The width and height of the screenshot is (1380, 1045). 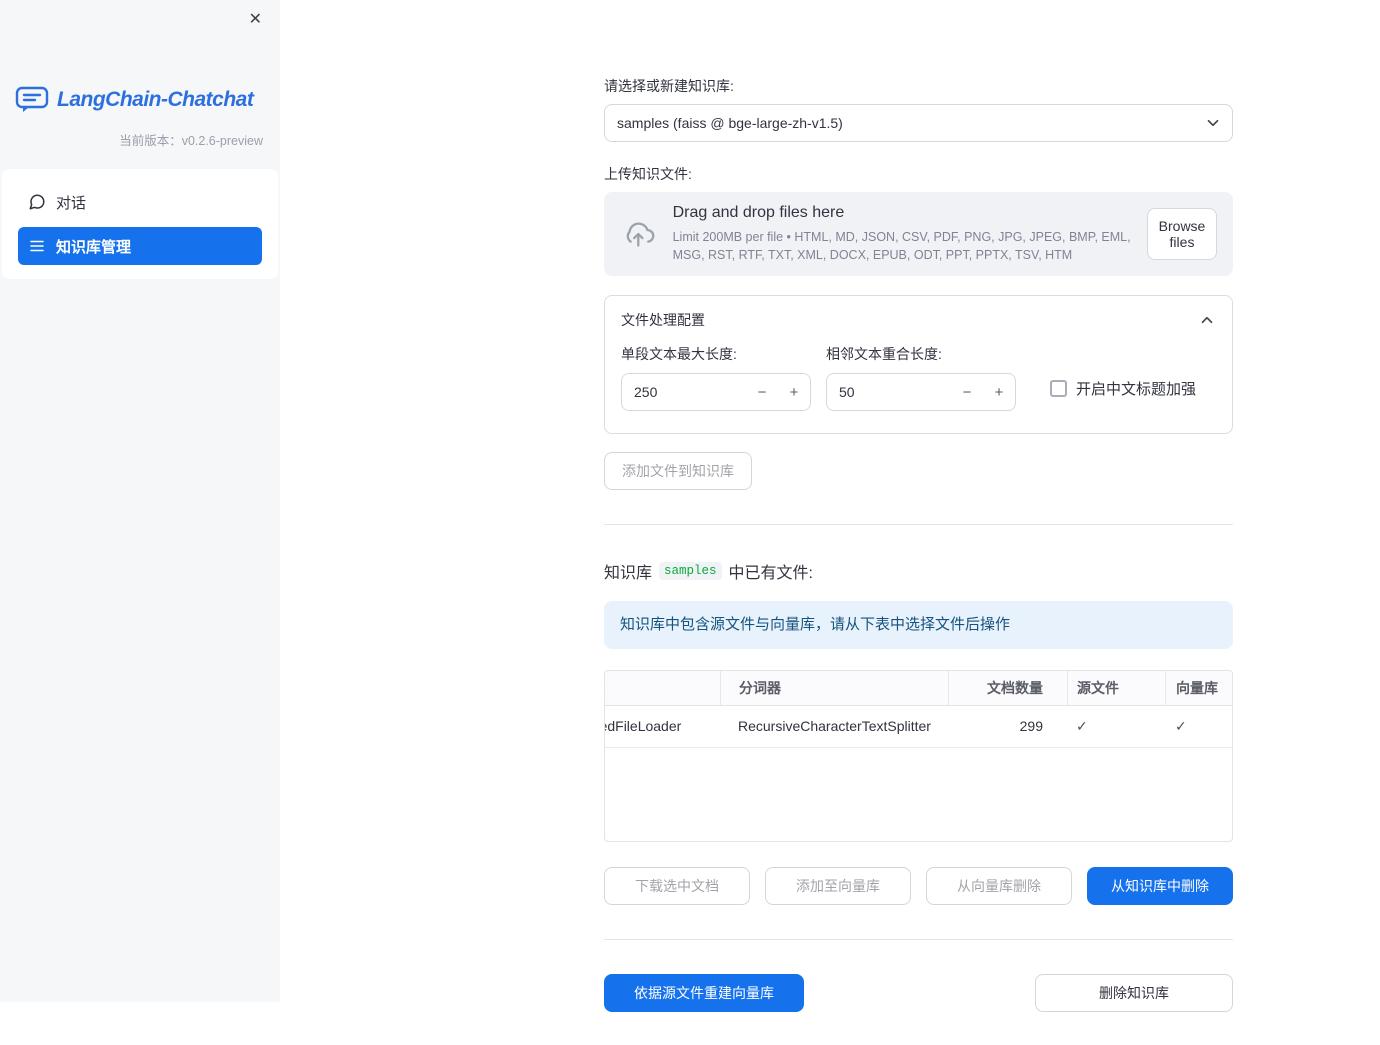 What do you see at coordinates (815, 624) in the screenshot?
I see `info-banner-text: 知识库中包含源文件与向量库，请从下表中选择文件后操作` at bounding box center [815, 624].